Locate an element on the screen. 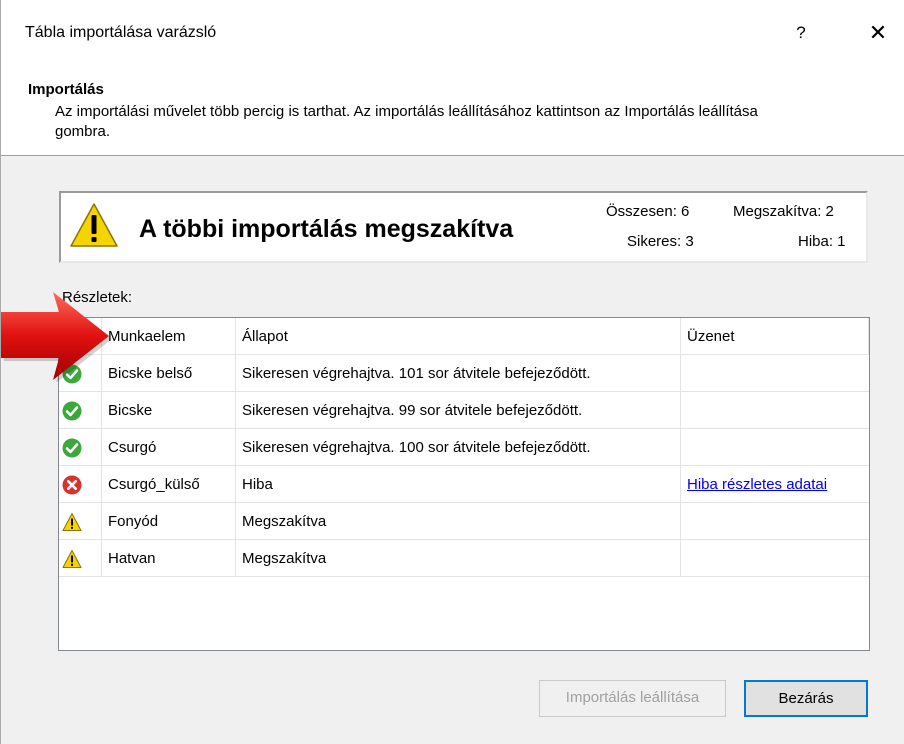 The image size is (904, 744). error-count: Hiba: 1 is located at coordinates (822, 241).